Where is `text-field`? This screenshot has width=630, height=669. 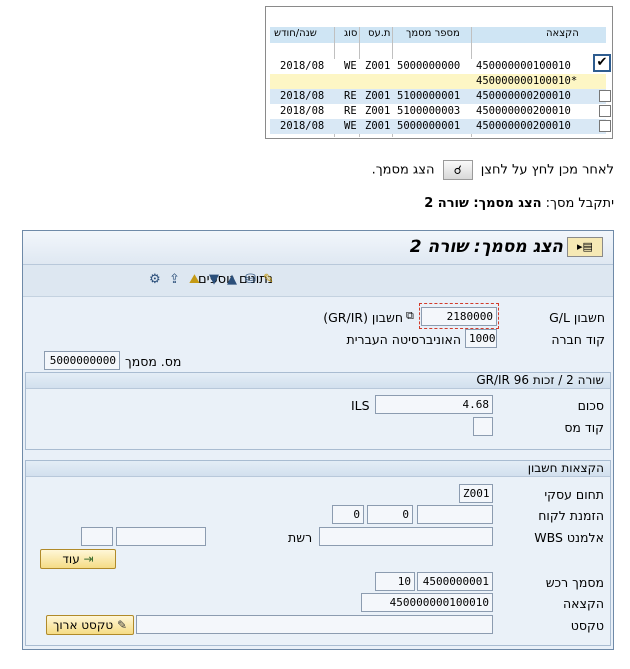 text-field is located at coordinates (314, 624).